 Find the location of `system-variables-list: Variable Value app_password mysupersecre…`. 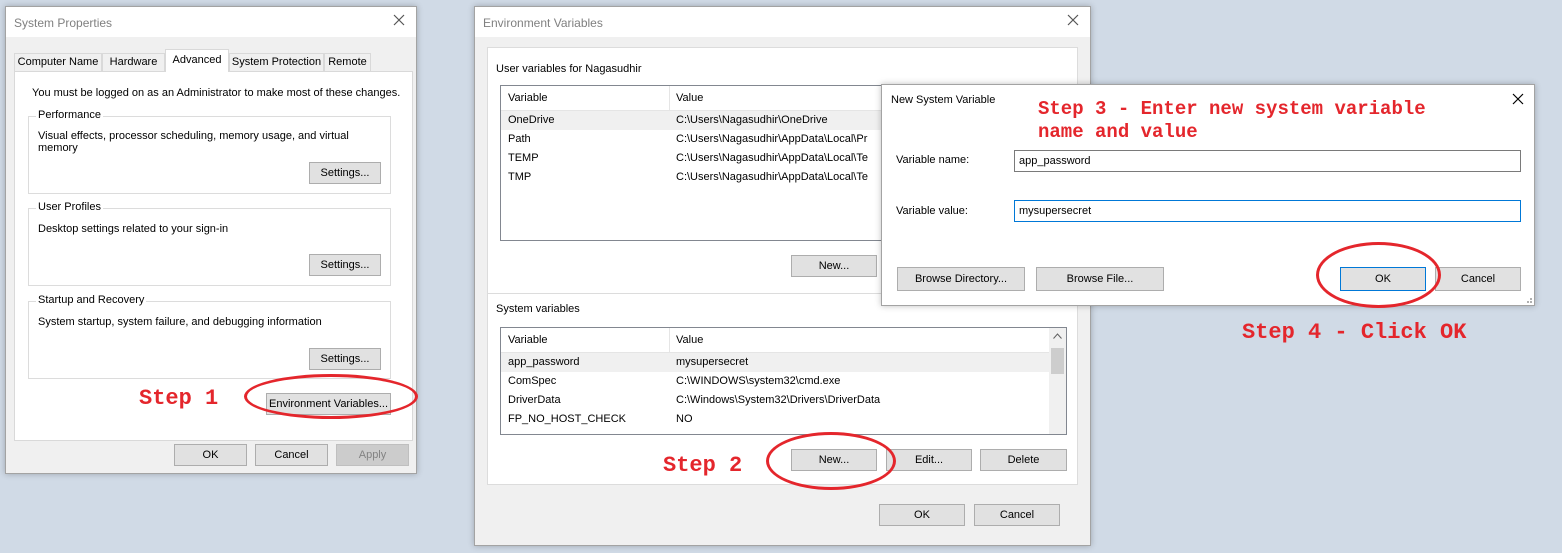

system-variables-list: Variable Value app_password mysupersecre… is located at coordinates (783, 381).